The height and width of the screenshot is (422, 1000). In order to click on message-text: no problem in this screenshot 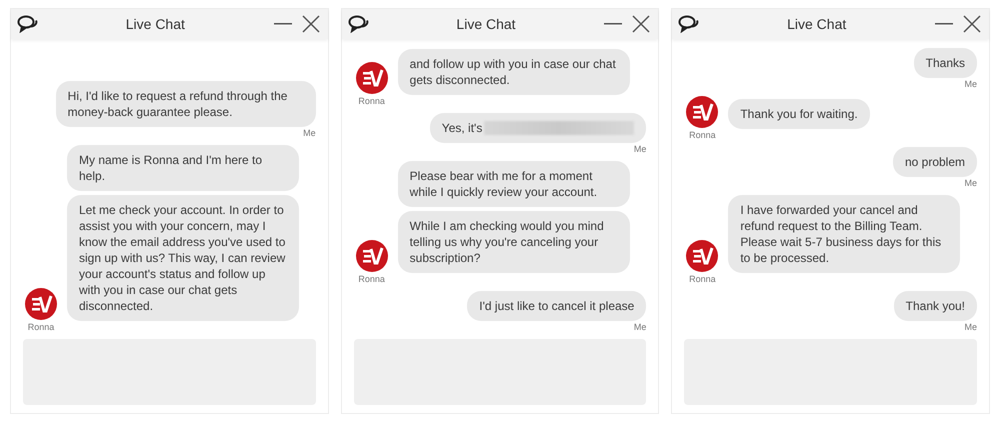, I will do `click(935, 162)`.